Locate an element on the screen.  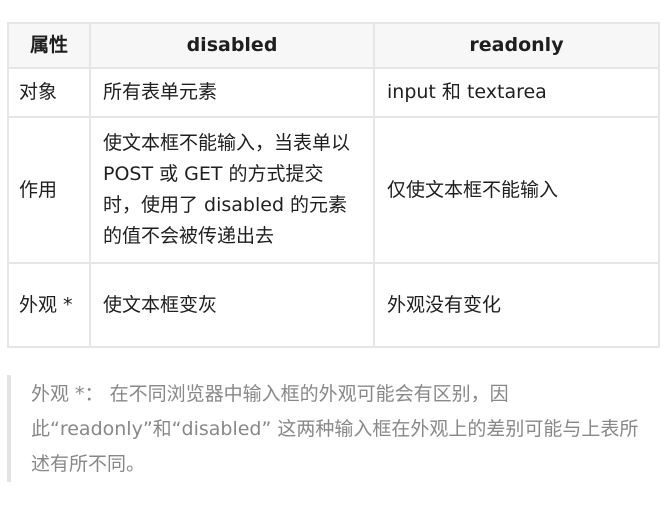
row-label: 对象 is located at coordinates (49, 92).